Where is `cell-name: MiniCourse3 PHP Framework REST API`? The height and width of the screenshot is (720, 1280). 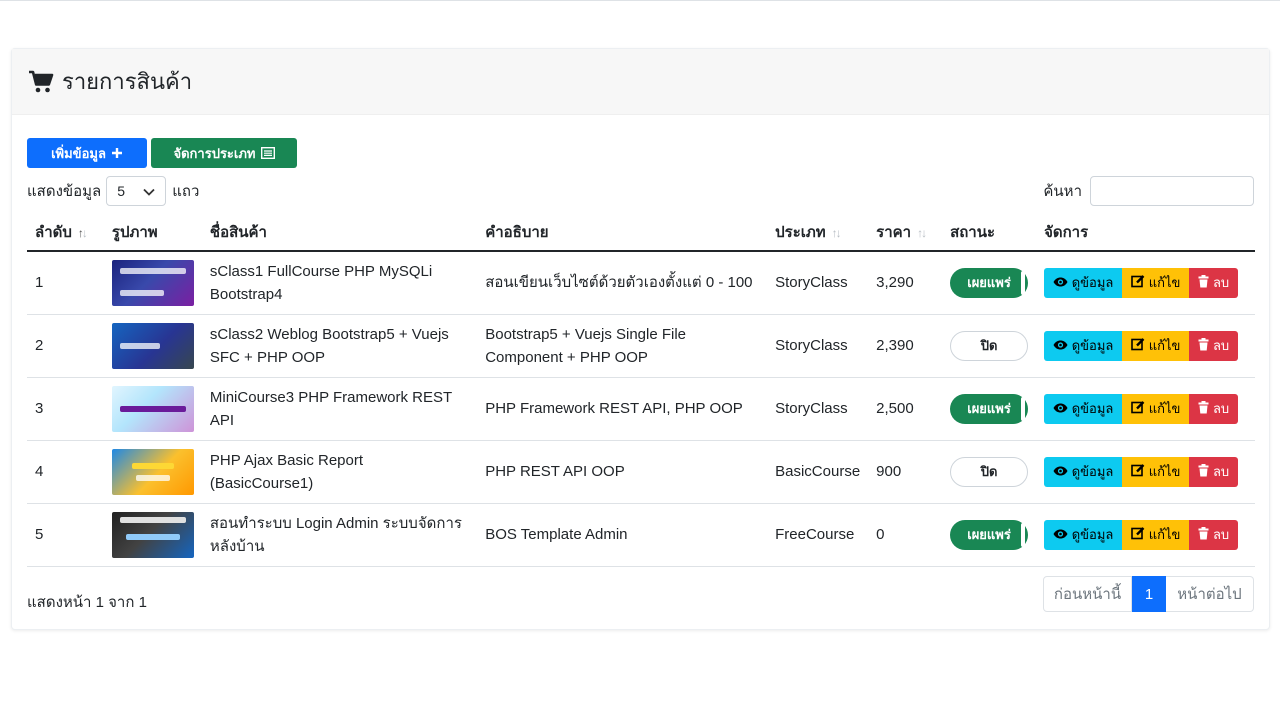 cell-name: MiniCourse3 PHP Framework REST API is located at coordinates (339, 409).